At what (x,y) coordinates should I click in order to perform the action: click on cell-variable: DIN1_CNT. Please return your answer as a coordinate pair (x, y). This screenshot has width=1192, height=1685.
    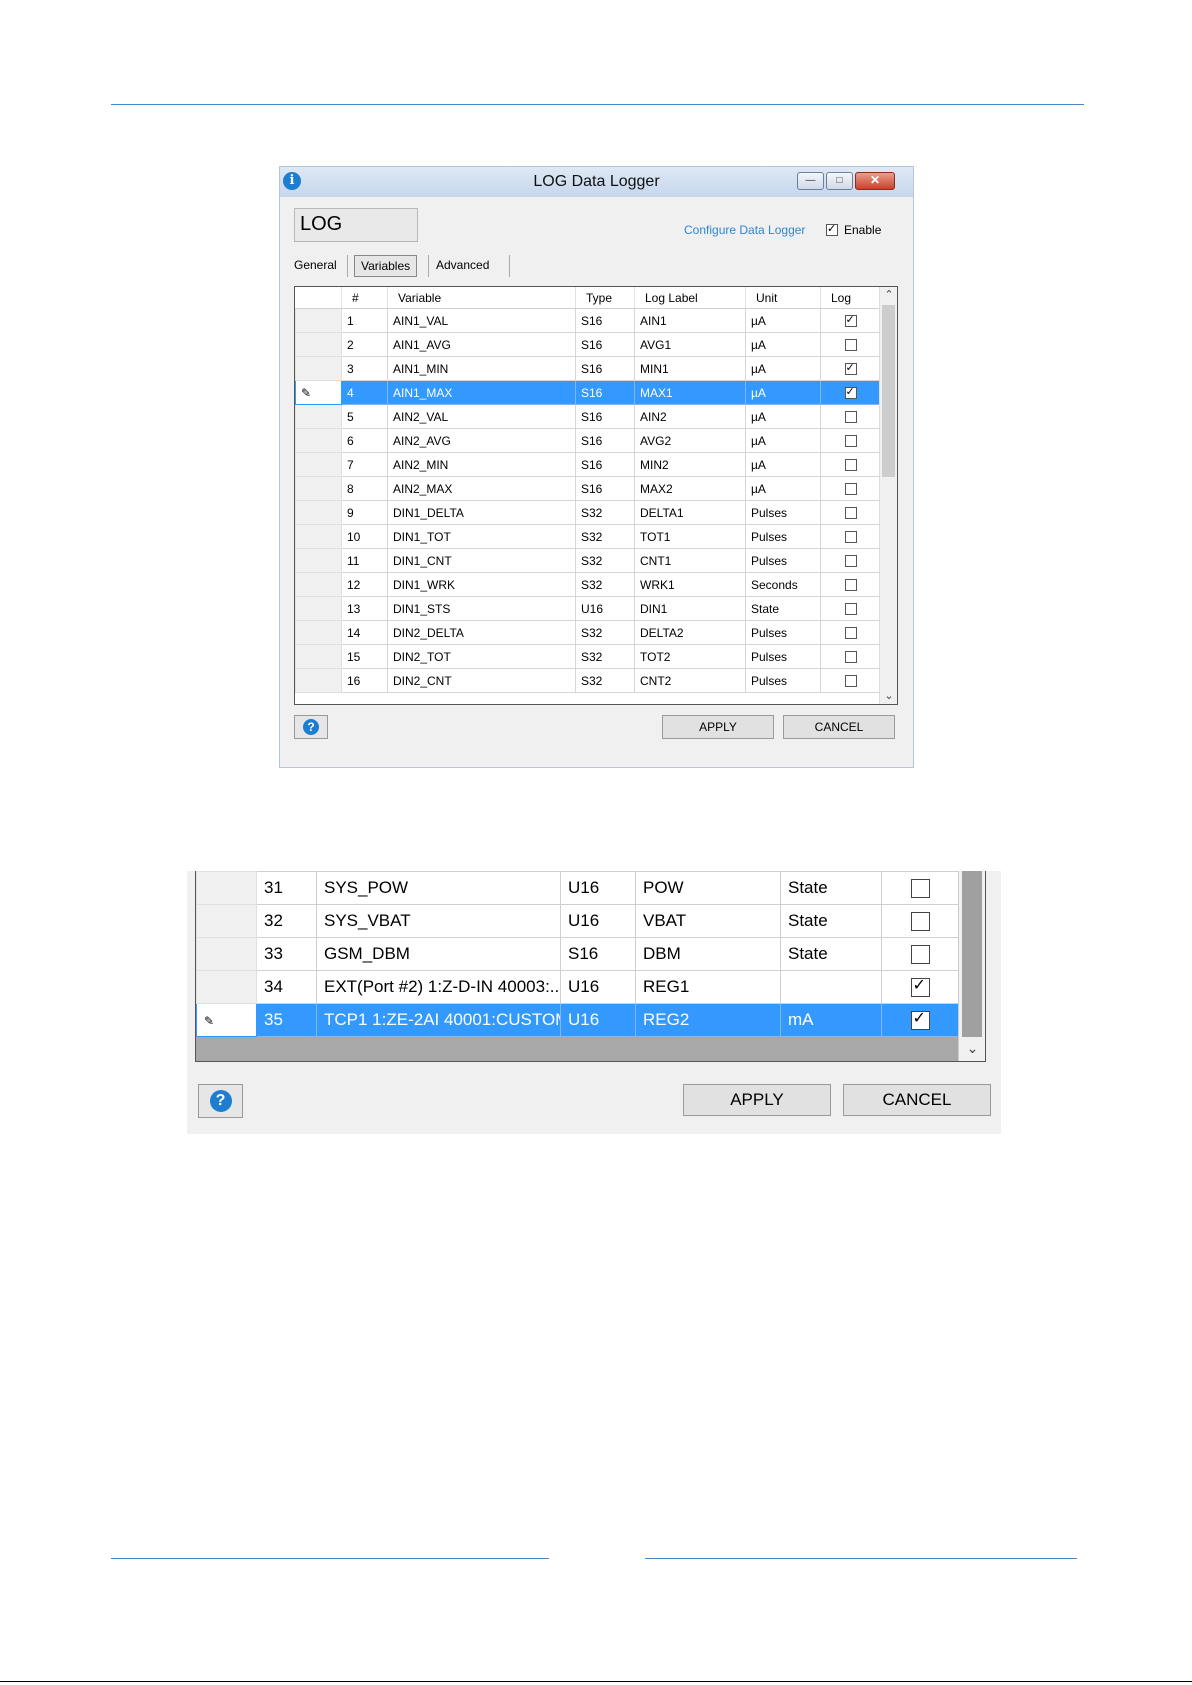
    Looking at the image, I should click on (481, 560).